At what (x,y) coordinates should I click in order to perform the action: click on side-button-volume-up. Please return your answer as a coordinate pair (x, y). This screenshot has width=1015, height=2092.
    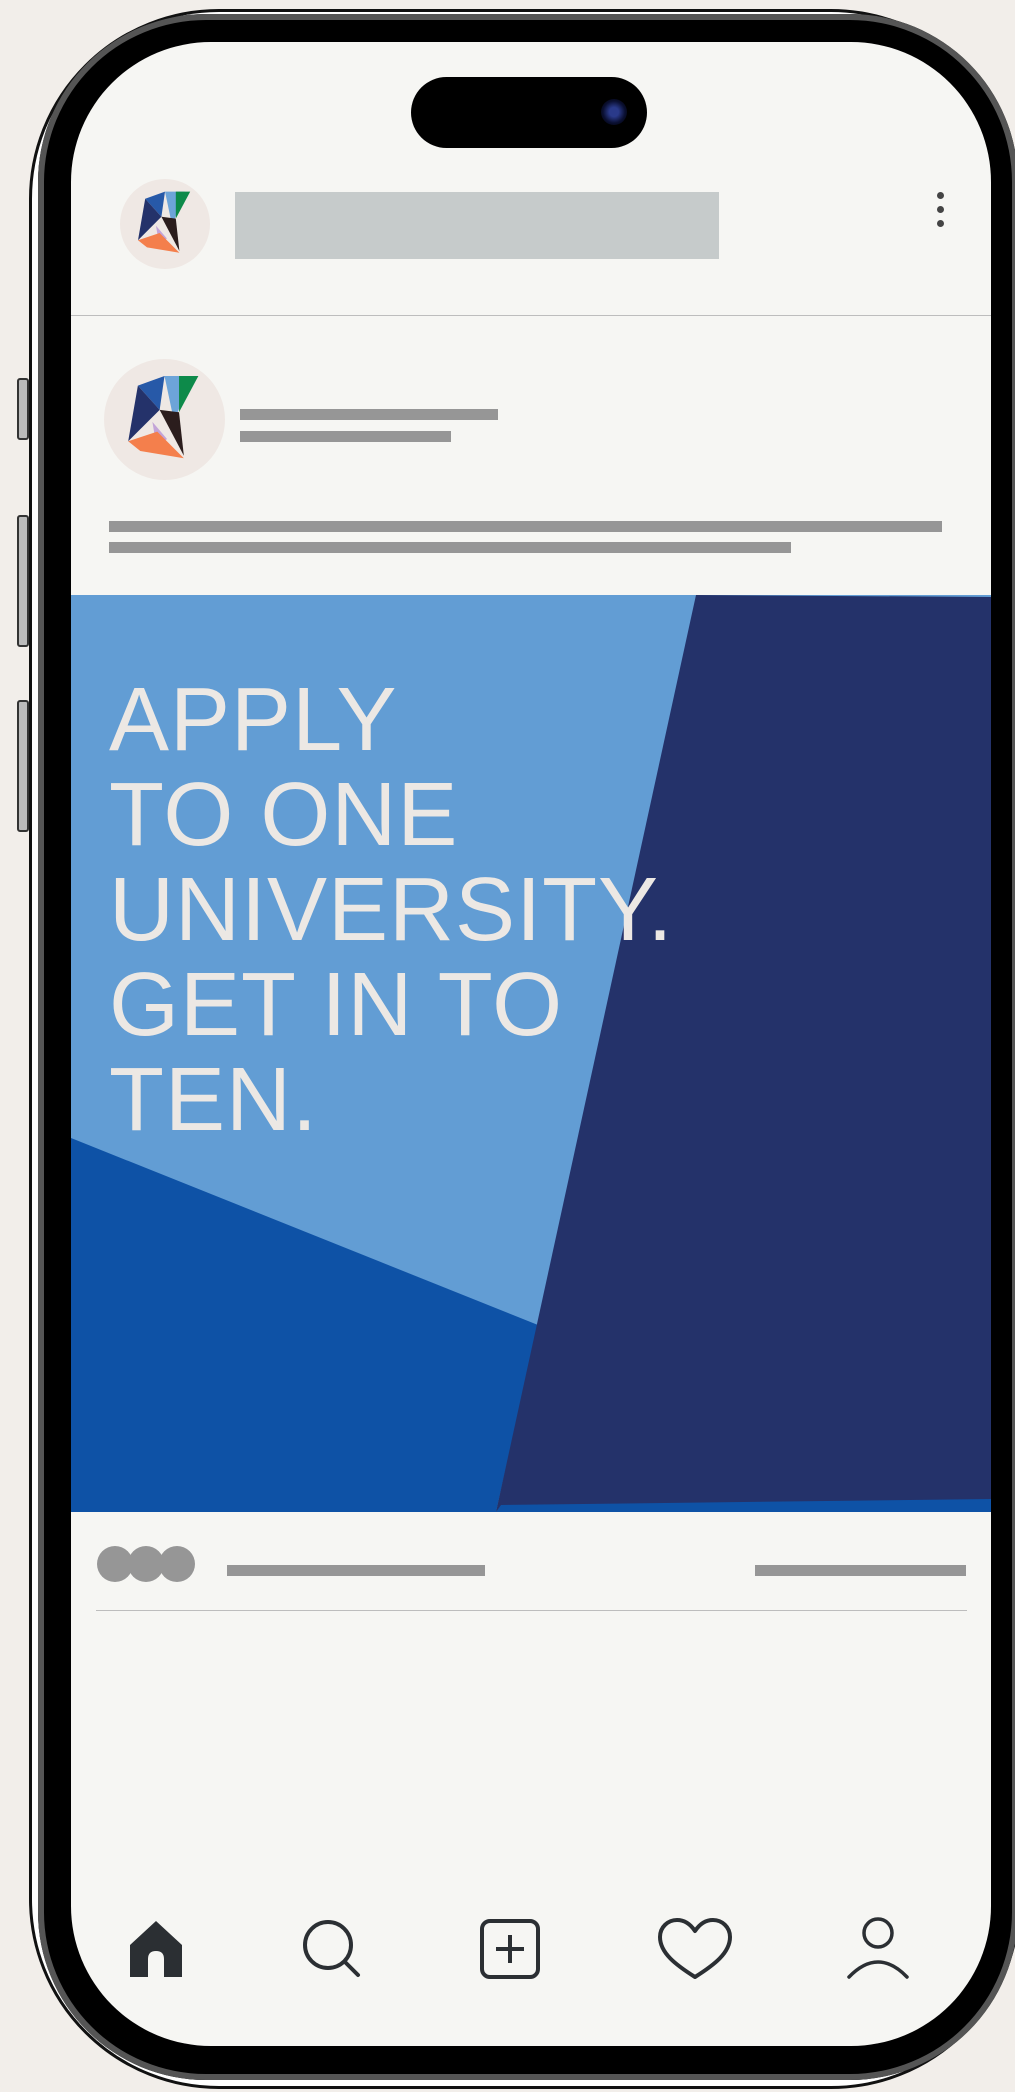
    Looking at the image, I should click on (23, 581).